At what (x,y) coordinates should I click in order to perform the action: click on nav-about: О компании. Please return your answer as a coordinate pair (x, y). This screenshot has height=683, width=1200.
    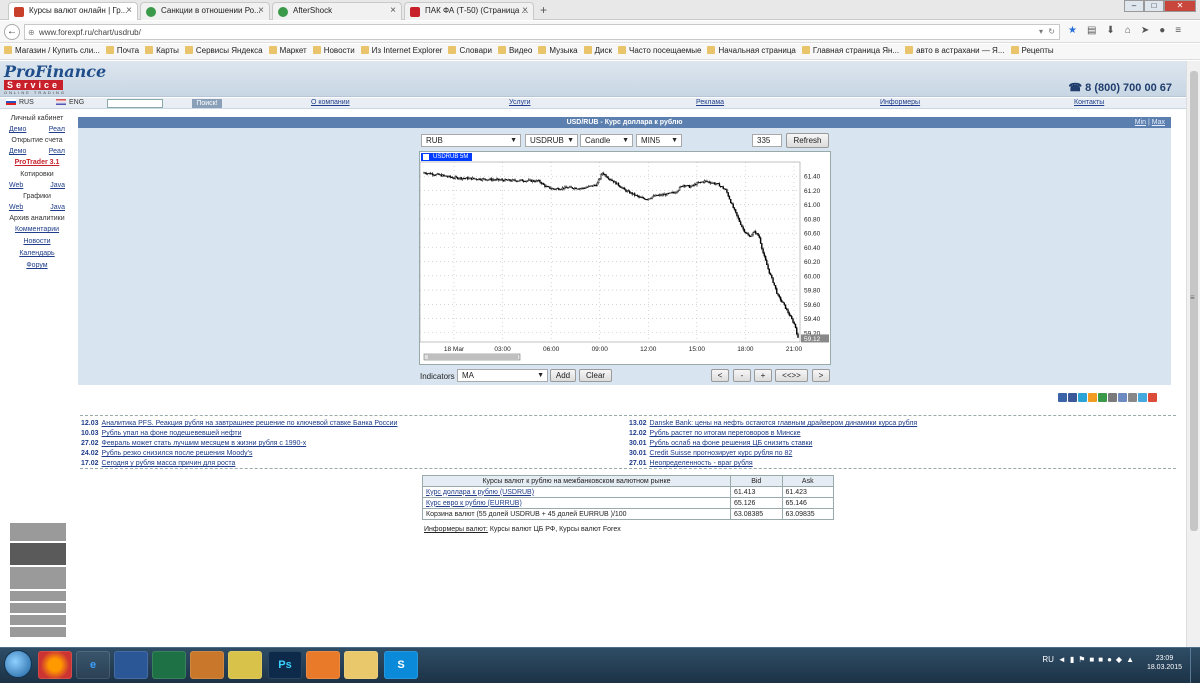
    Looking at the image, I should click on (330, 102).